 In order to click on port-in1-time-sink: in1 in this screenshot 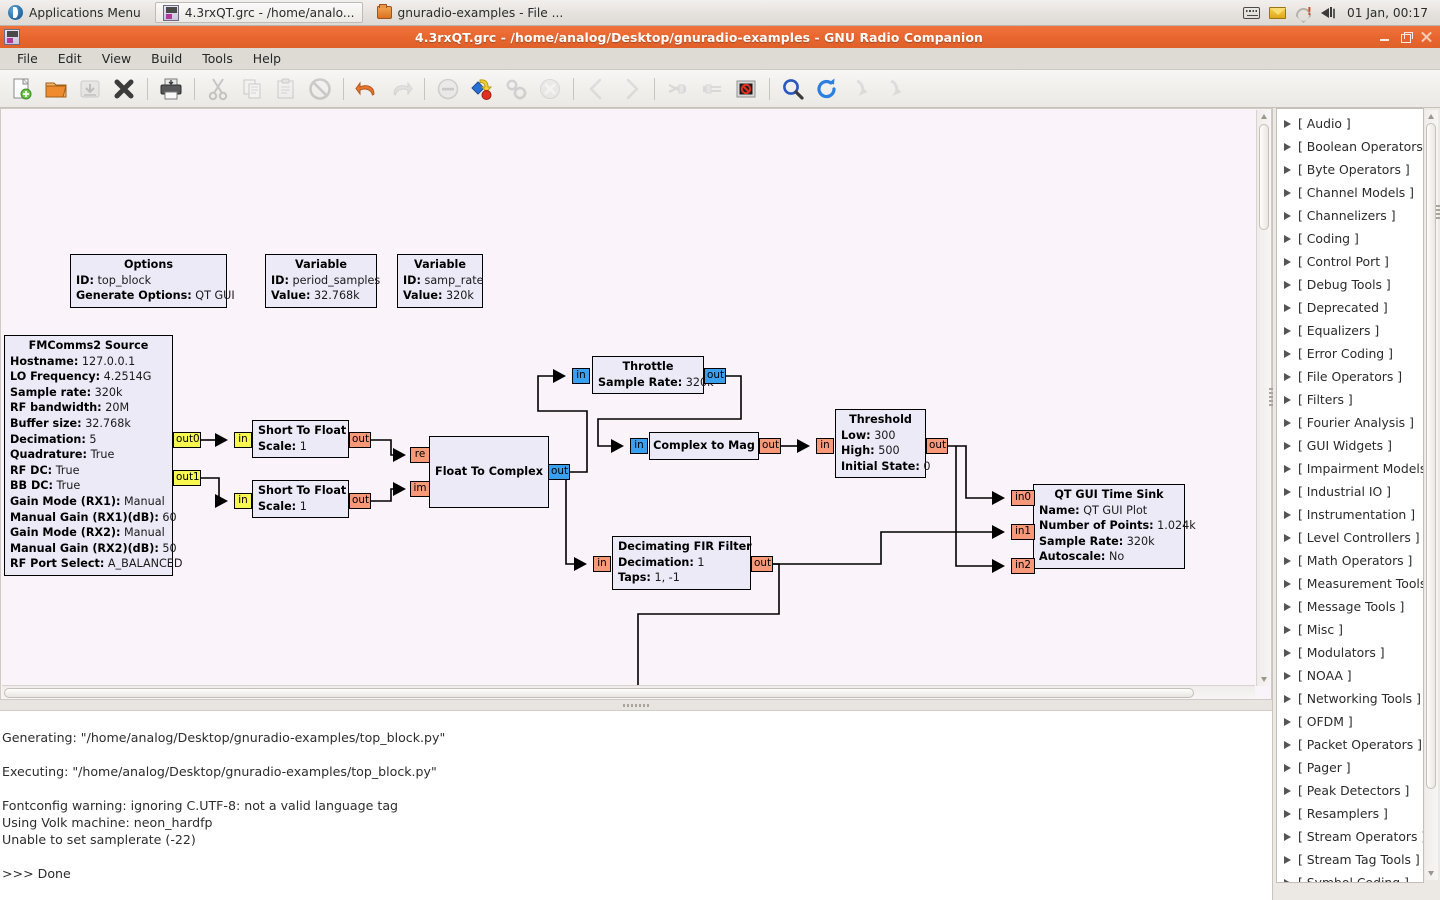, I will do `click(1023, 532)`.